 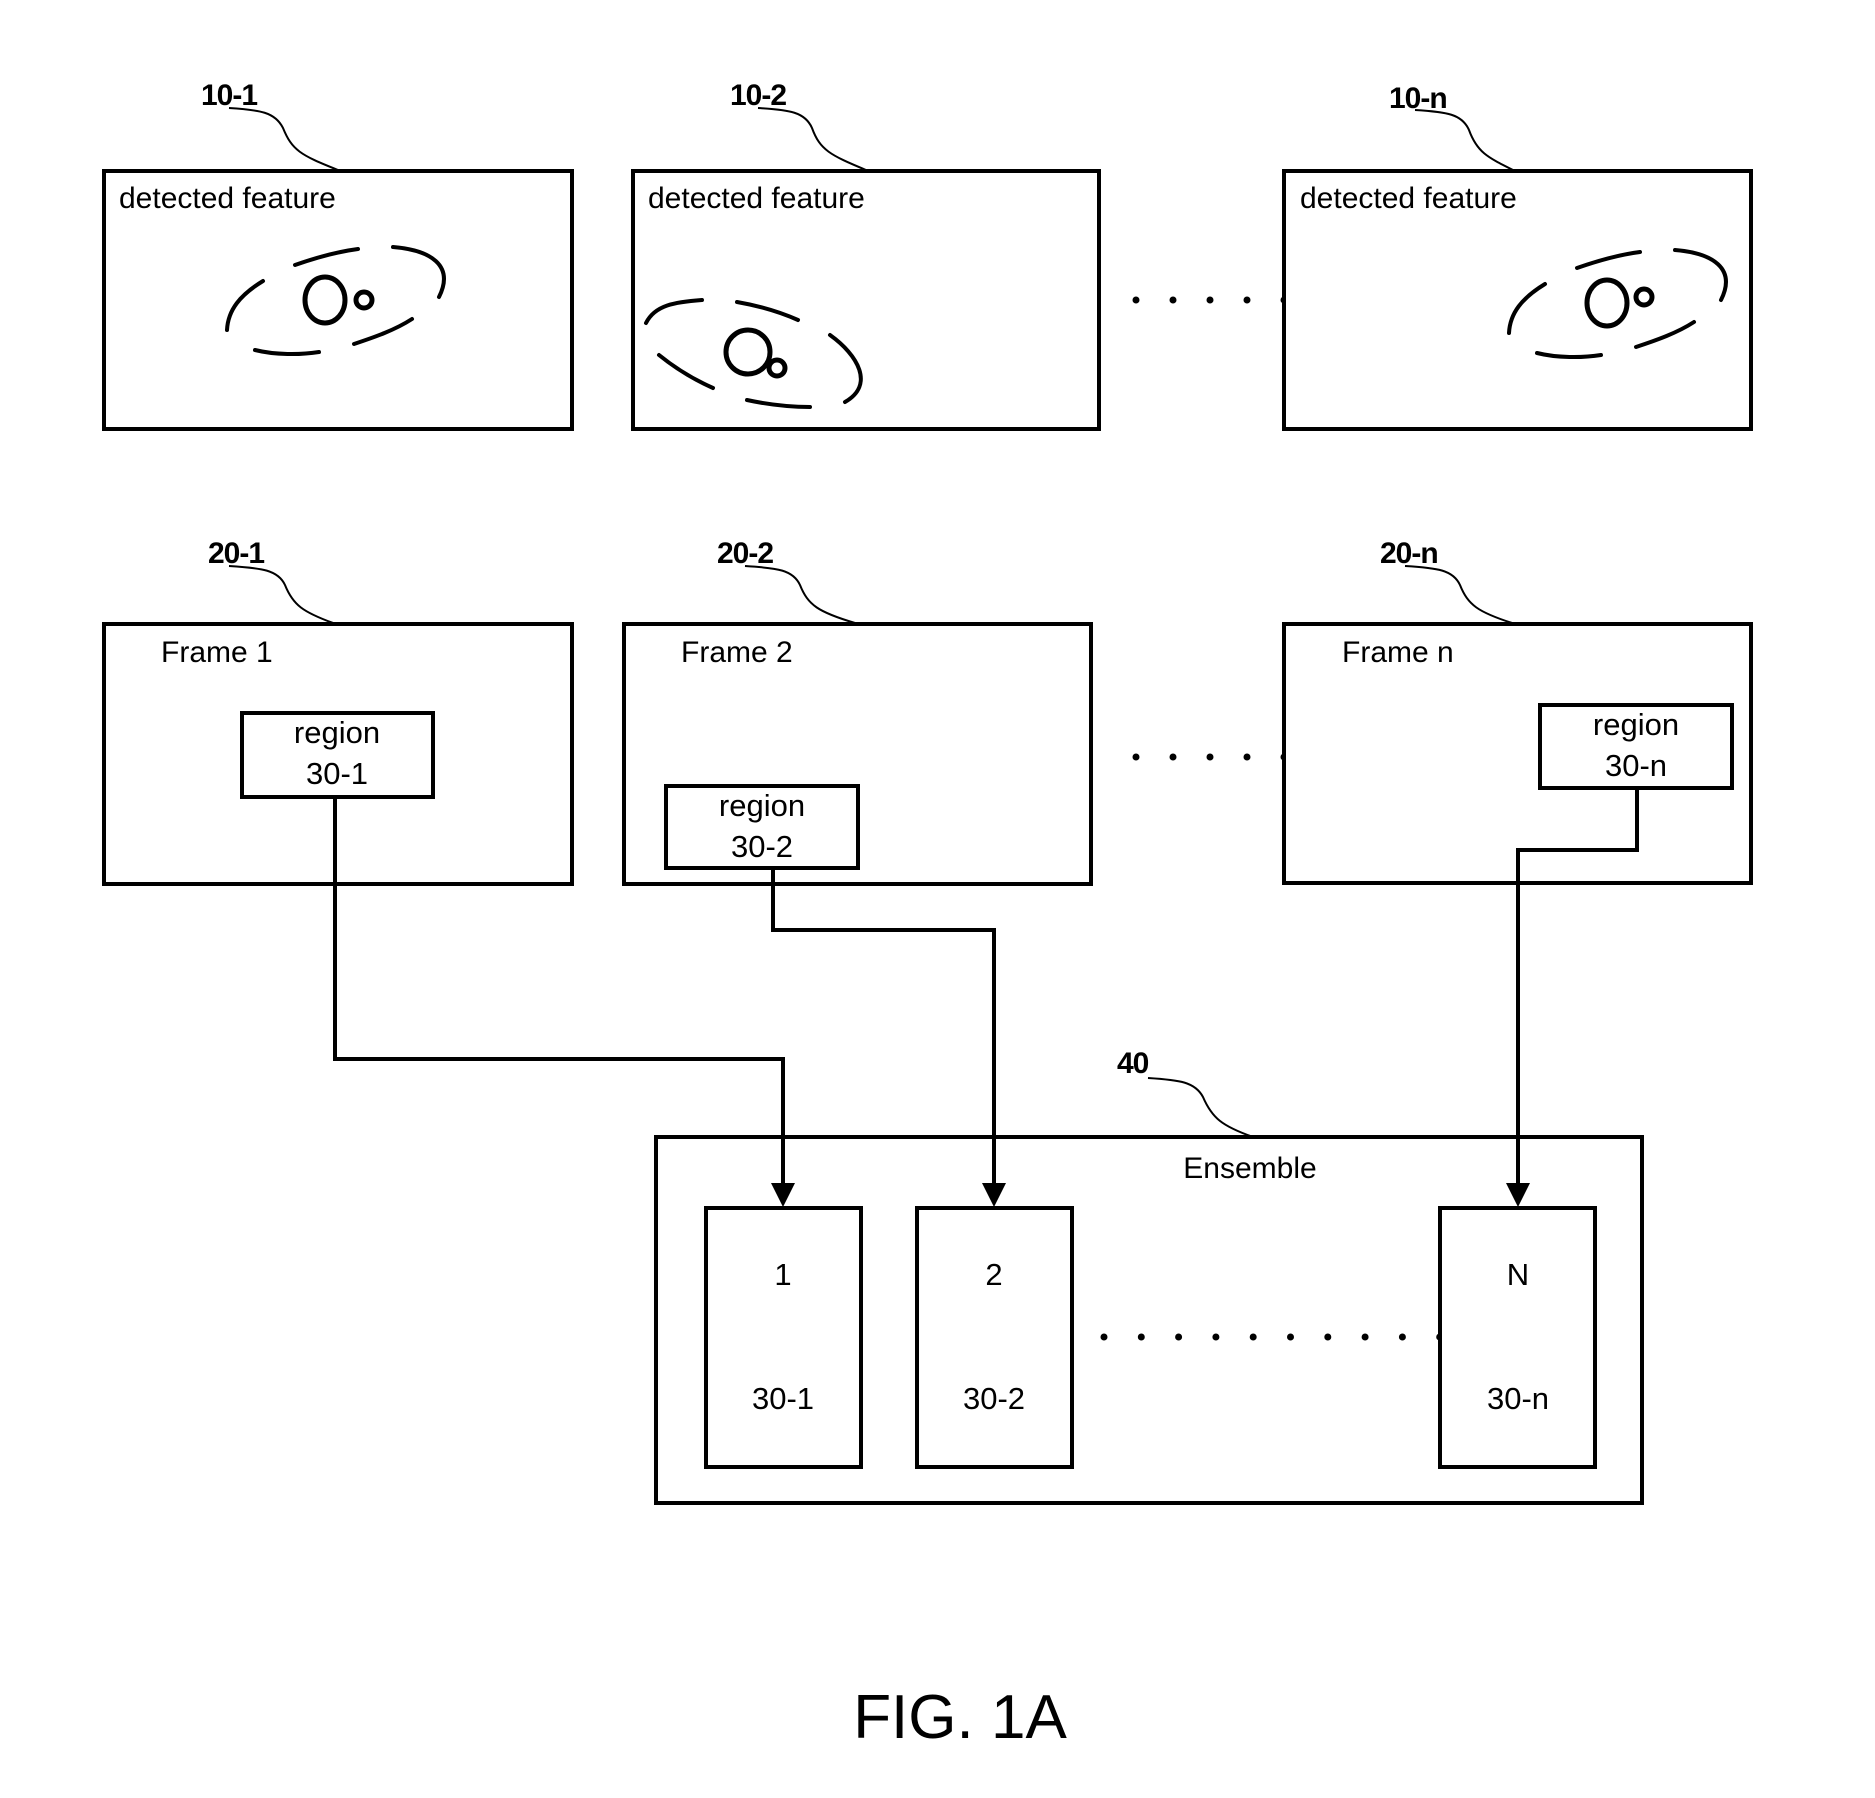 What do you see at coordinates (338, 255) in the screenshot?
I see `detected-box-1: 10-1 detected feature` at bounding box center [338, 255].